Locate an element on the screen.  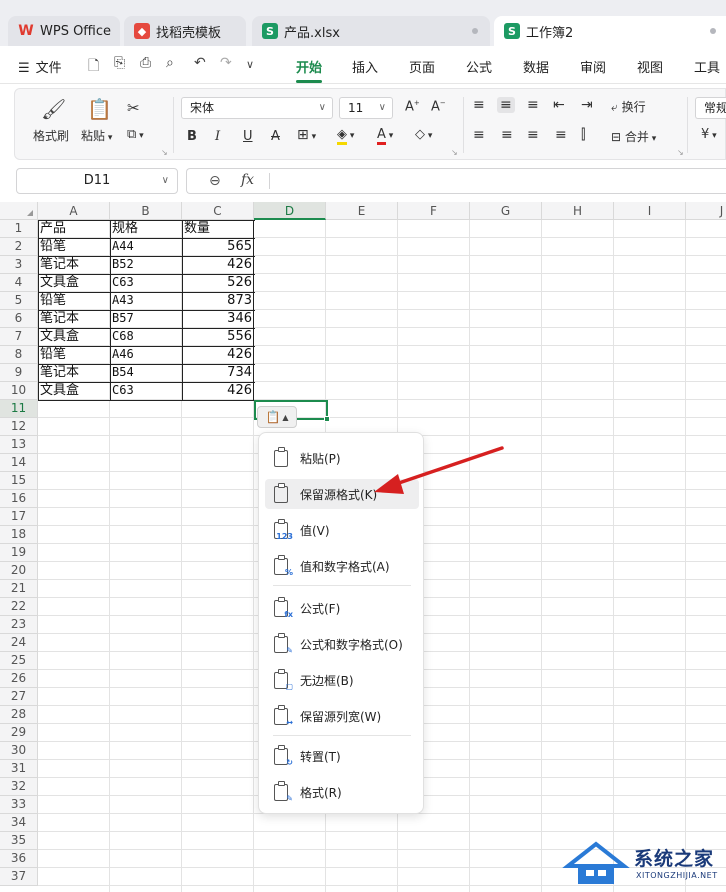
row-header-30: 30 is located at coordinates (19, 751).